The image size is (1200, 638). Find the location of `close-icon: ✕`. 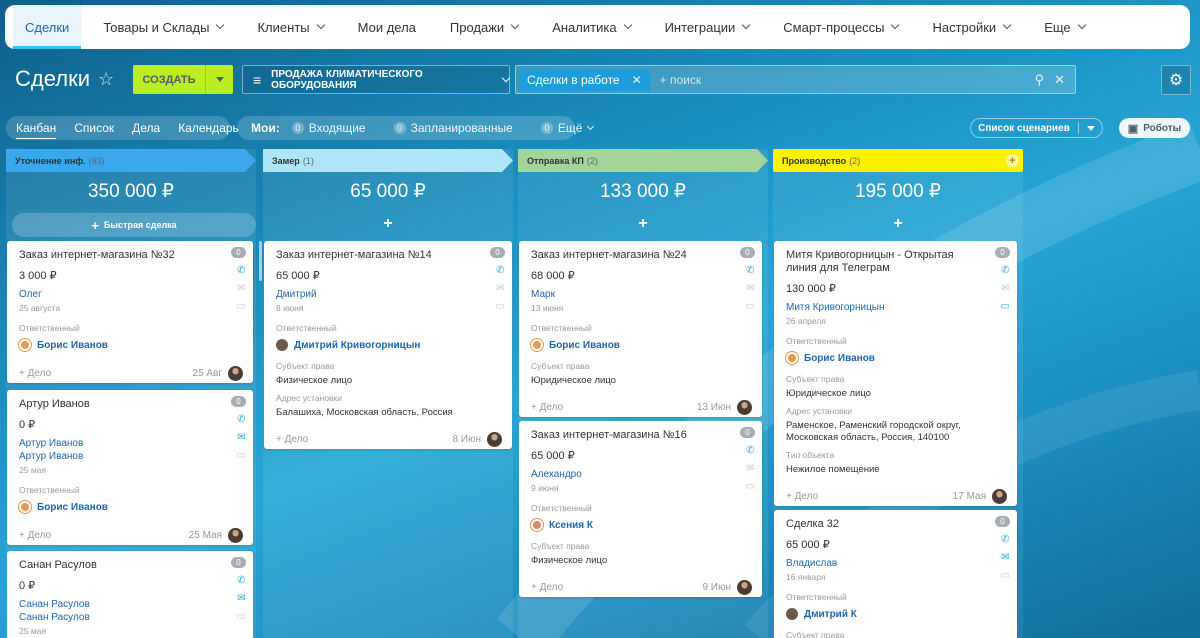

close-icon: ✕ is located at coordinates (637, 80).